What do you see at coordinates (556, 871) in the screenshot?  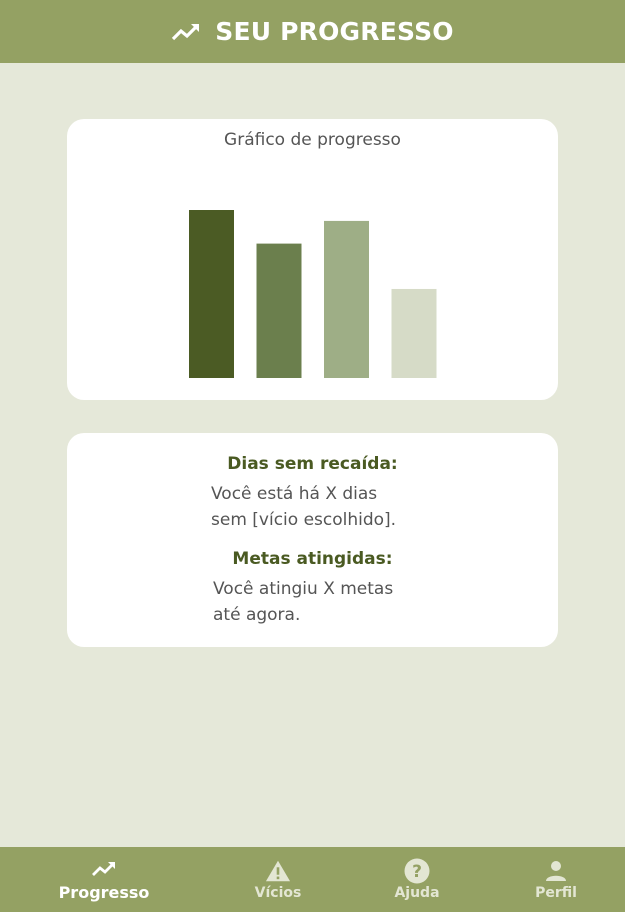 I see `person-icon` at bounding box center [556, 871].